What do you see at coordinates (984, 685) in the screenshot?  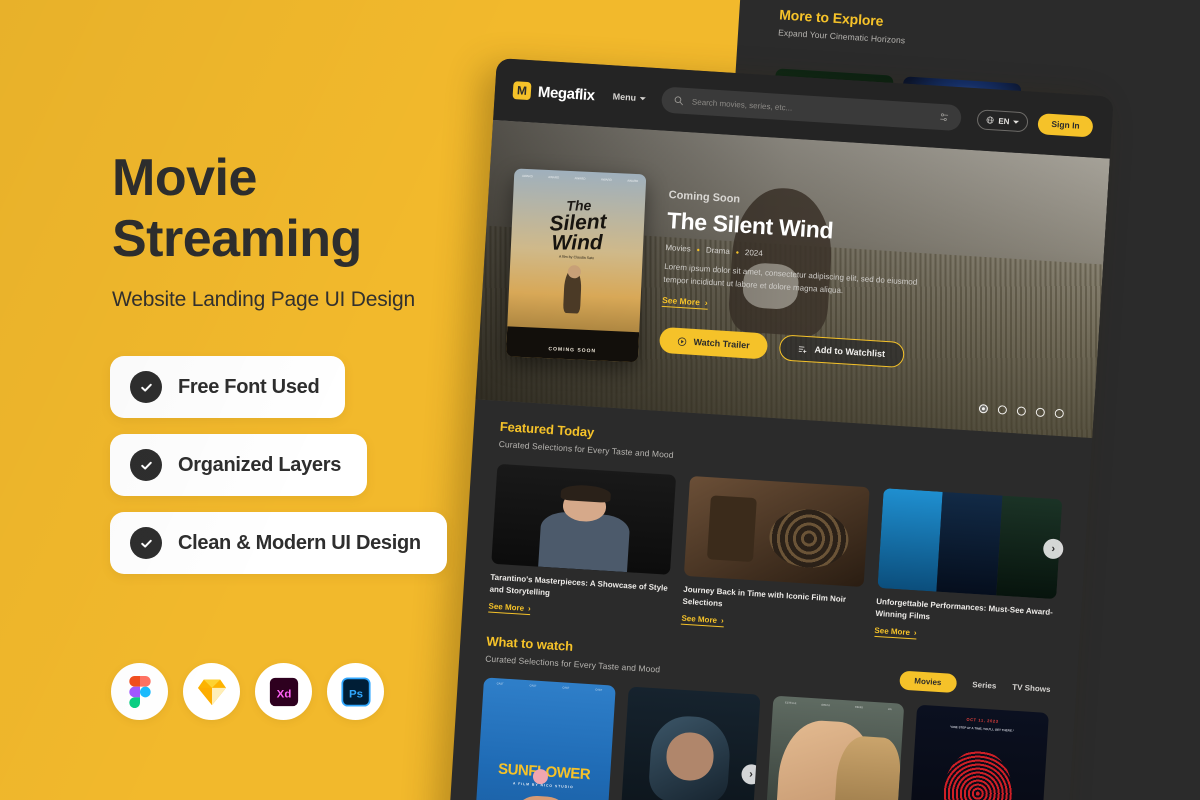 I see `tab-series: Series` at bounding box center [984, 685].